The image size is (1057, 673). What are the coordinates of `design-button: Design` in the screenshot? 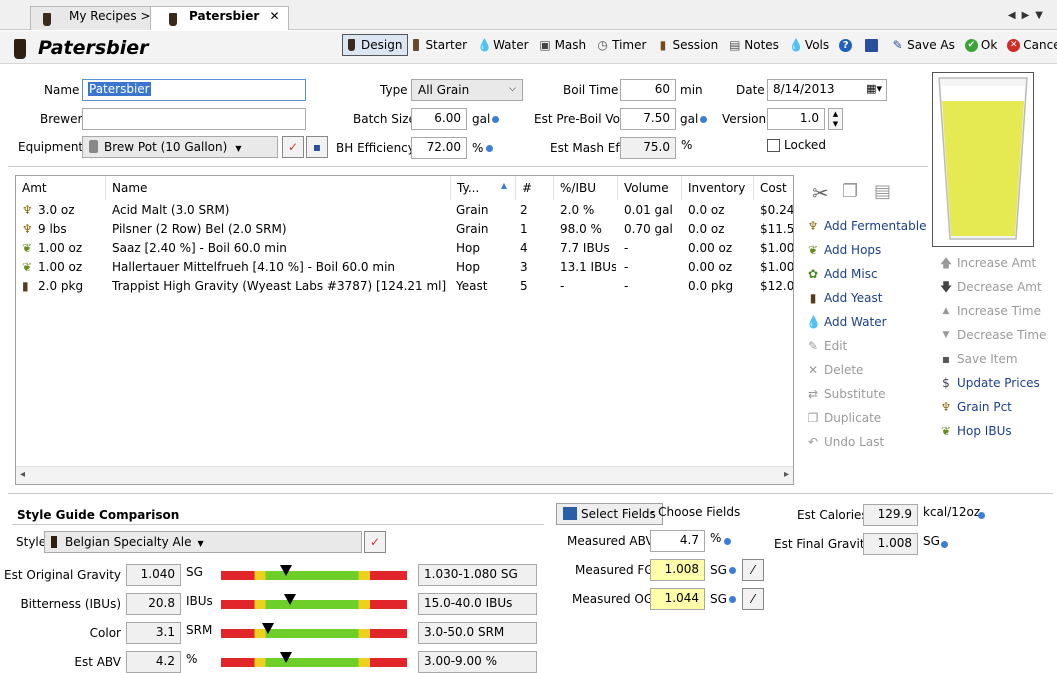 It's located at (375, 45).